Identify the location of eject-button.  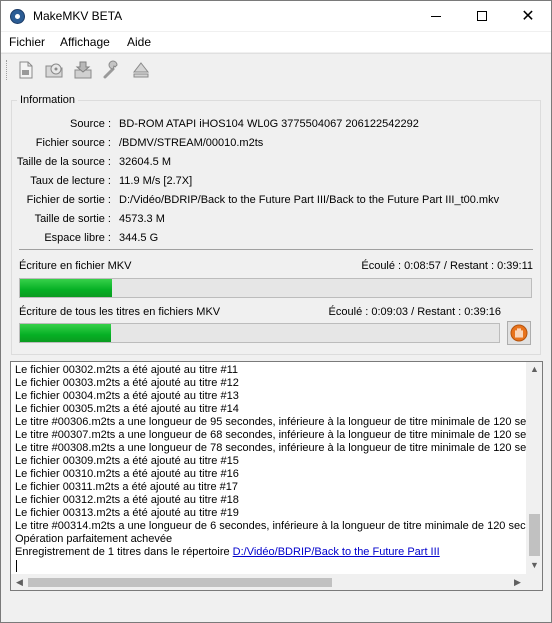
(141, 70).